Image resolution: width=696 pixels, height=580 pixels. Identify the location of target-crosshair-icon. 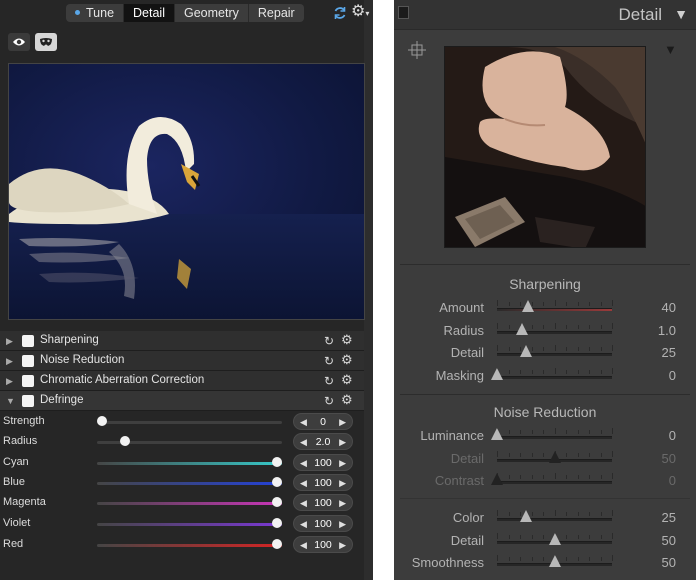
(417, 50).